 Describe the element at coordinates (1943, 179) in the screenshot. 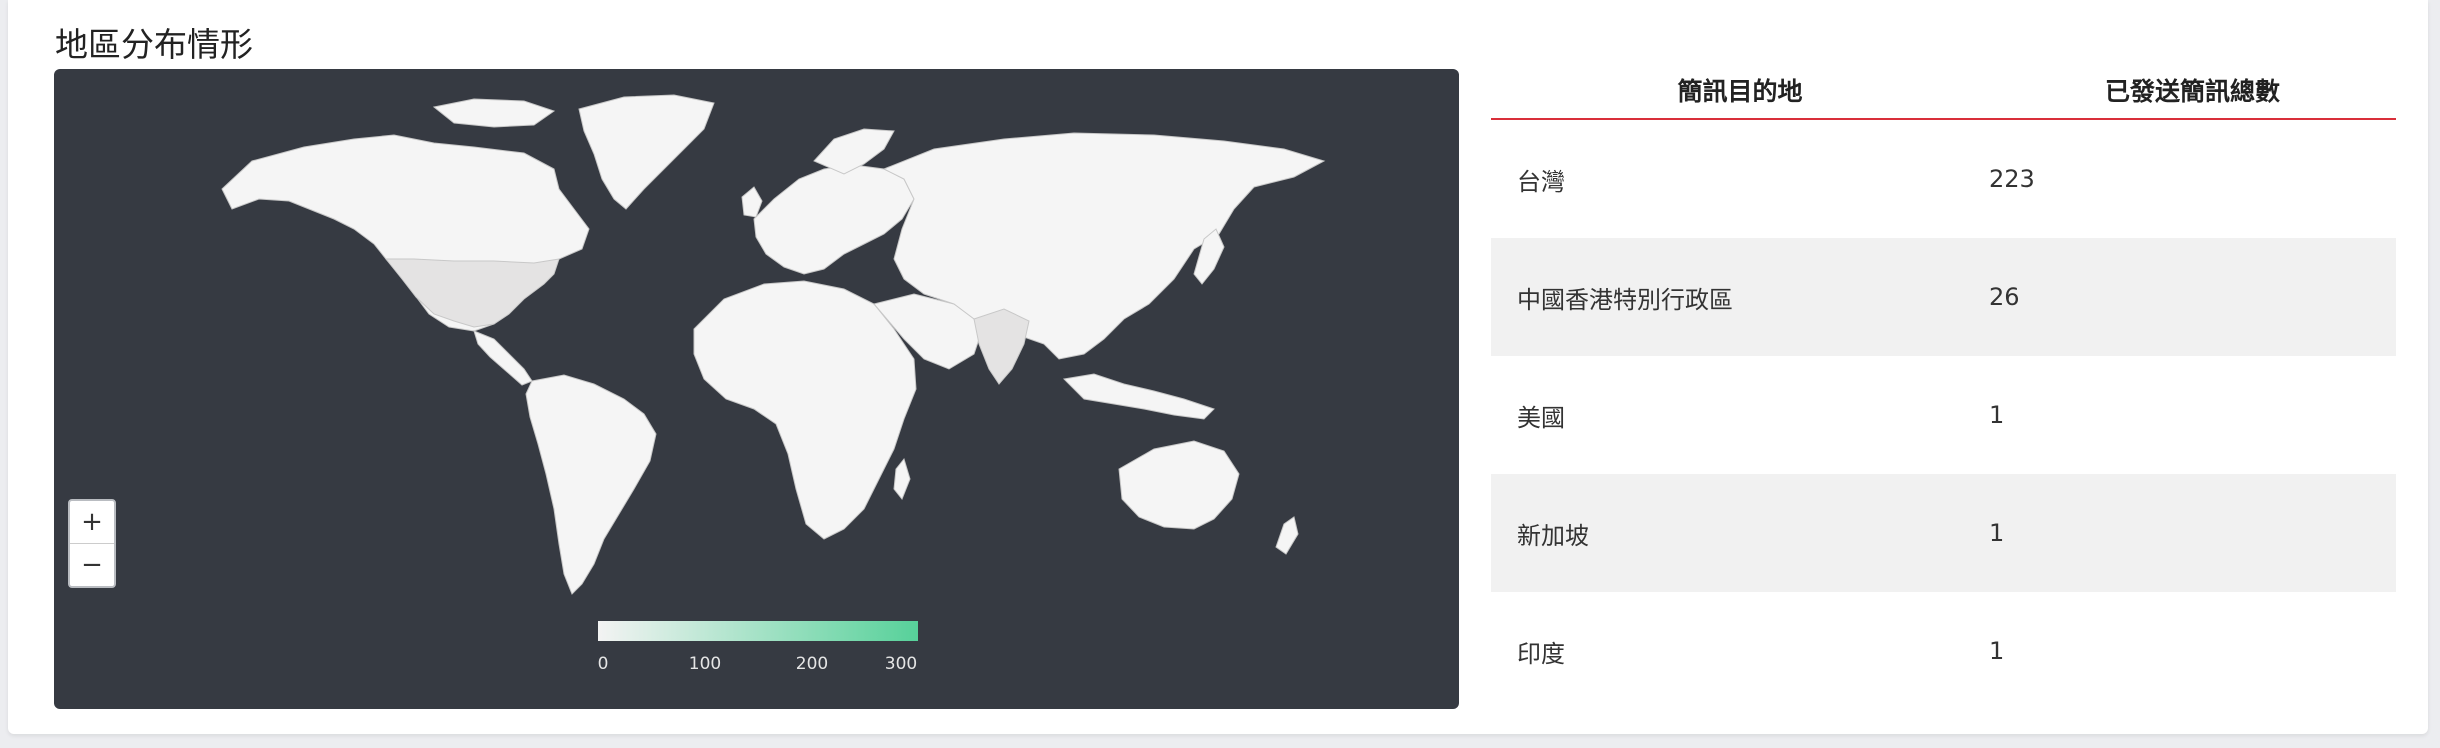

I see `table-row: 台灣 223` at that location.